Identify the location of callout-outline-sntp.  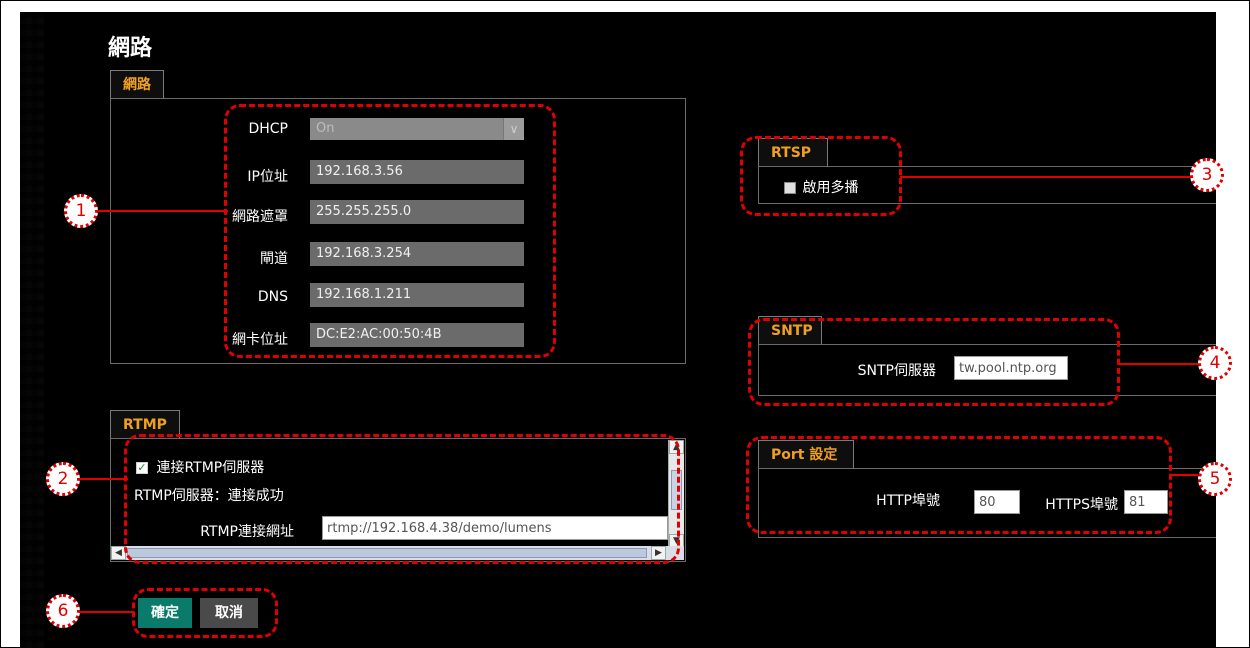
(934, 362).